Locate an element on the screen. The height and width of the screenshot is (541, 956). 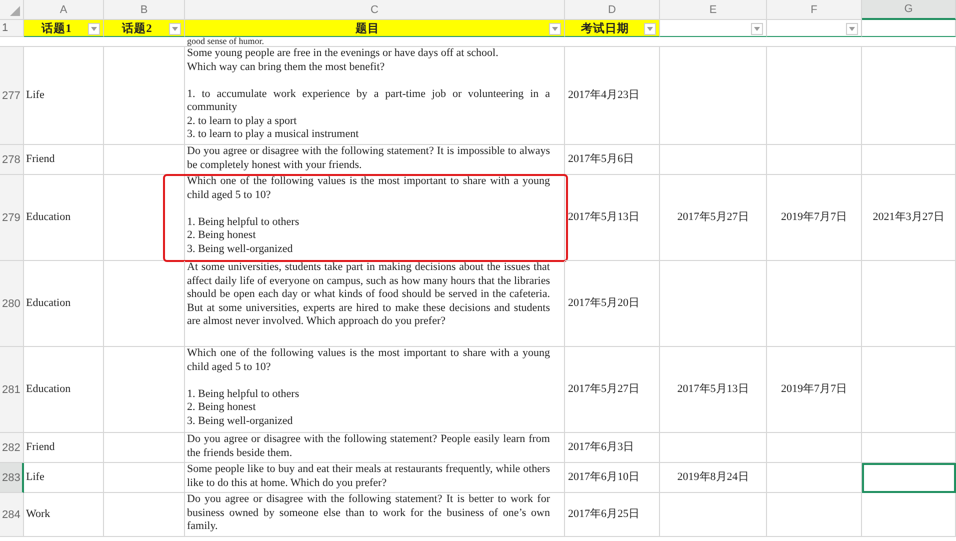
column-header: D is located at coordinates (612, 10).